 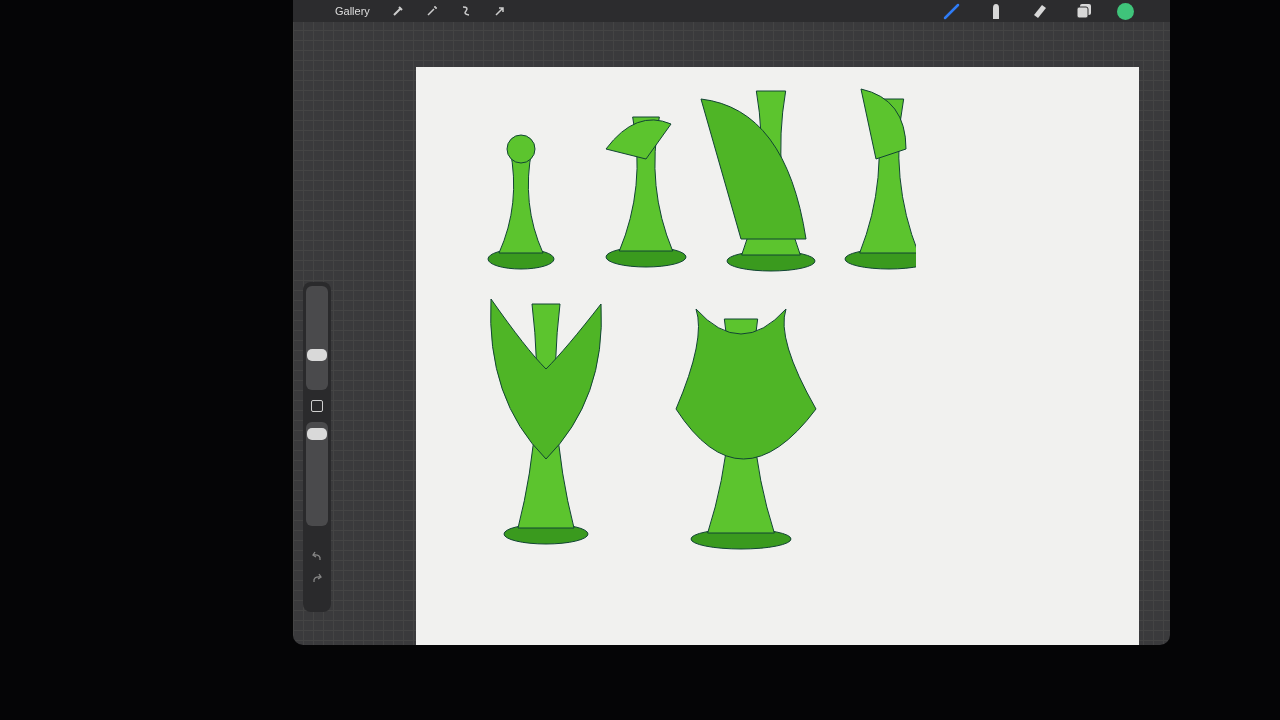 I want to click on gallery-link: Gallery, so click(x=352, y=11).